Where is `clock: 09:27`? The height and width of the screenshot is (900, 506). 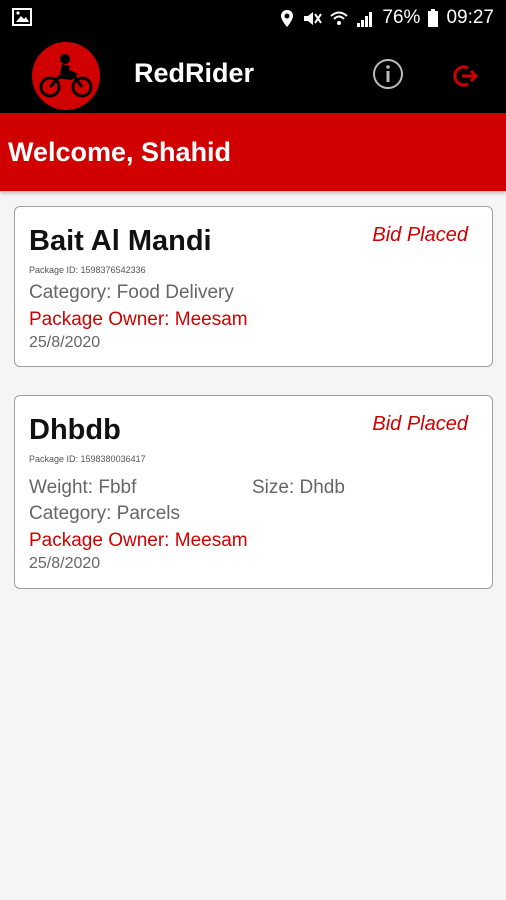
clock: 09:27 is located at coordinates (470, 17).